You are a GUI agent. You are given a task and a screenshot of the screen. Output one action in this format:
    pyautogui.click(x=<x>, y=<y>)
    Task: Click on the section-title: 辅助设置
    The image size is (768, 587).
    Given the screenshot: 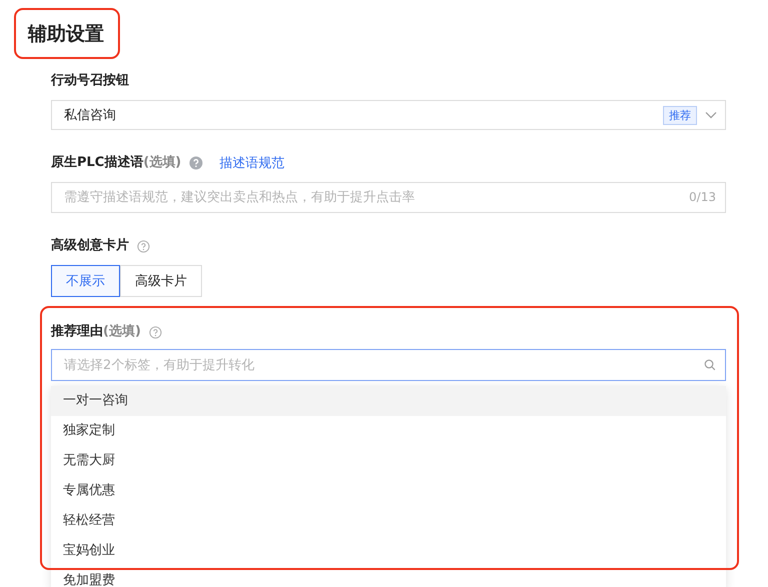 What is the action you would take?
    pyautogui.click(x=66, y=34)
    